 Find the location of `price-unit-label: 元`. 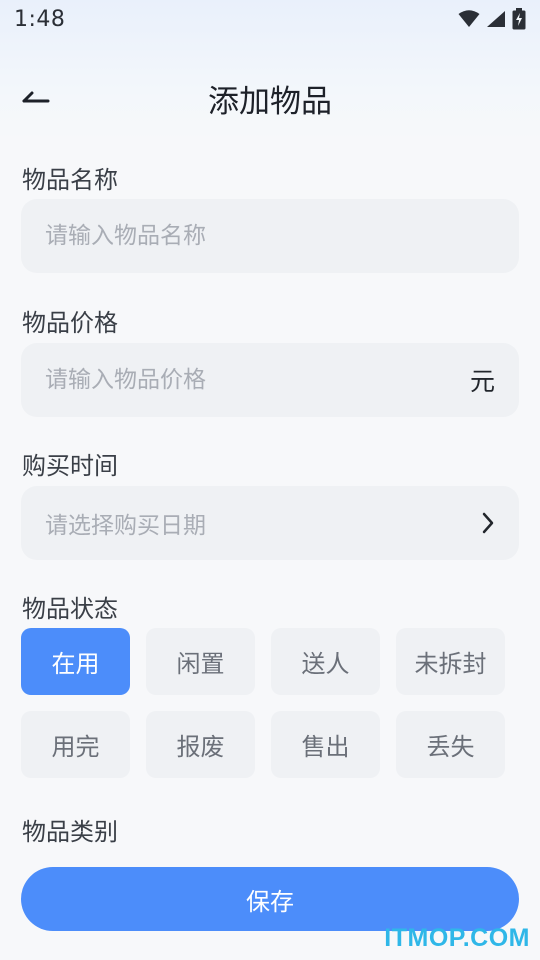

price-unit-label: 元 is located at coordinates (482, 381).